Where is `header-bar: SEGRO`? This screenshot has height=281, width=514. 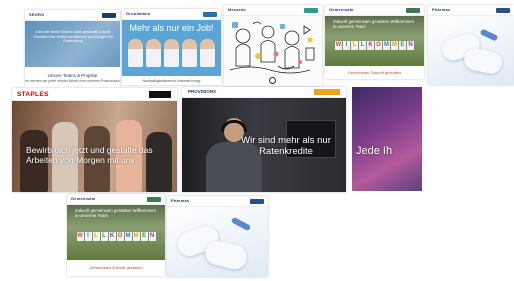
header-bar: SEGRO is located at coordinates (72, 15).